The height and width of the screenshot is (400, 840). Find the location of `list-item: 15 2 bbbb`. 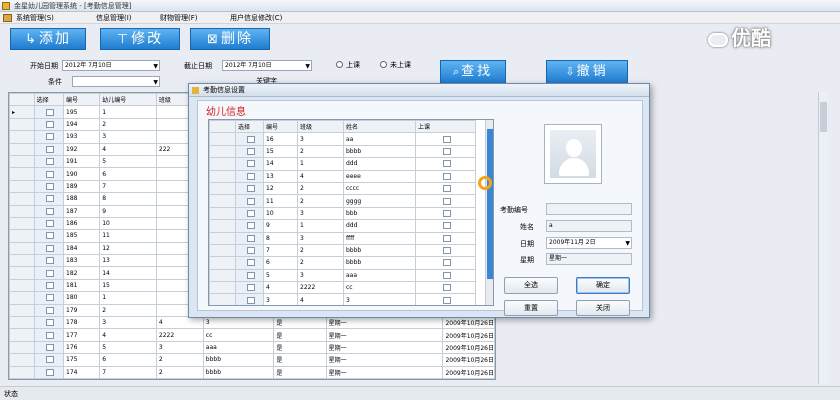

list-item: 15 2 bbbb is located at coordinates (342, 151).